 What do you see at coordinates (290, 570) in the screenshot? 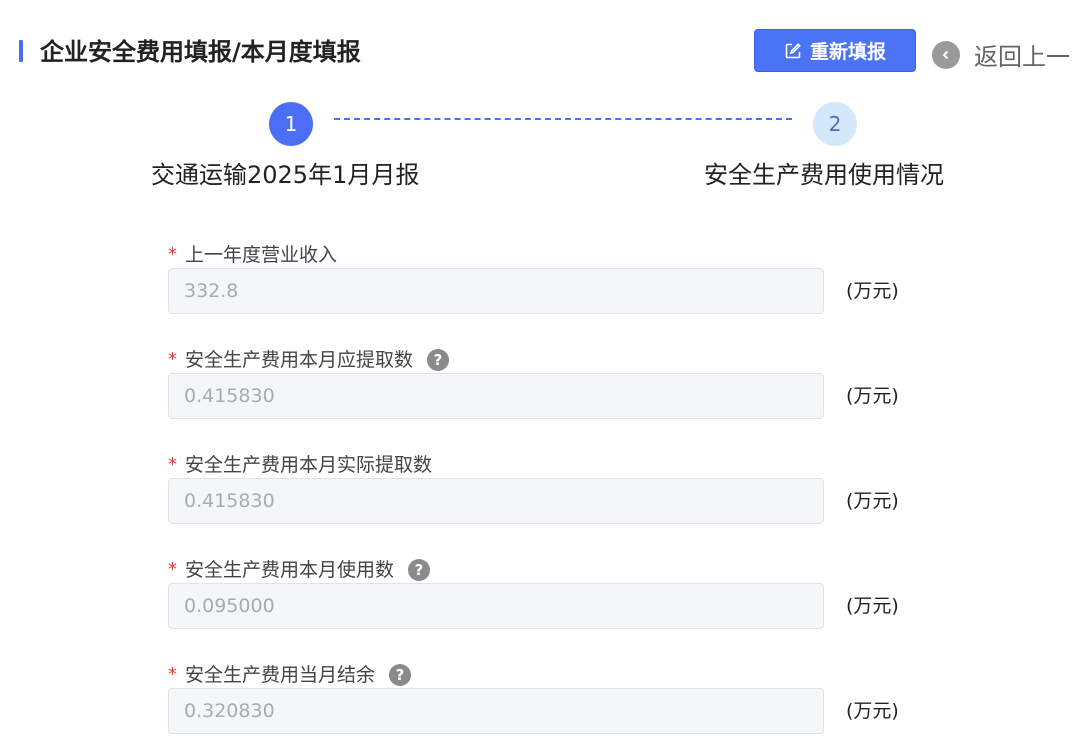
I see `field-label: 安全生产费用本月使用数` at bounding box center [290, 570].